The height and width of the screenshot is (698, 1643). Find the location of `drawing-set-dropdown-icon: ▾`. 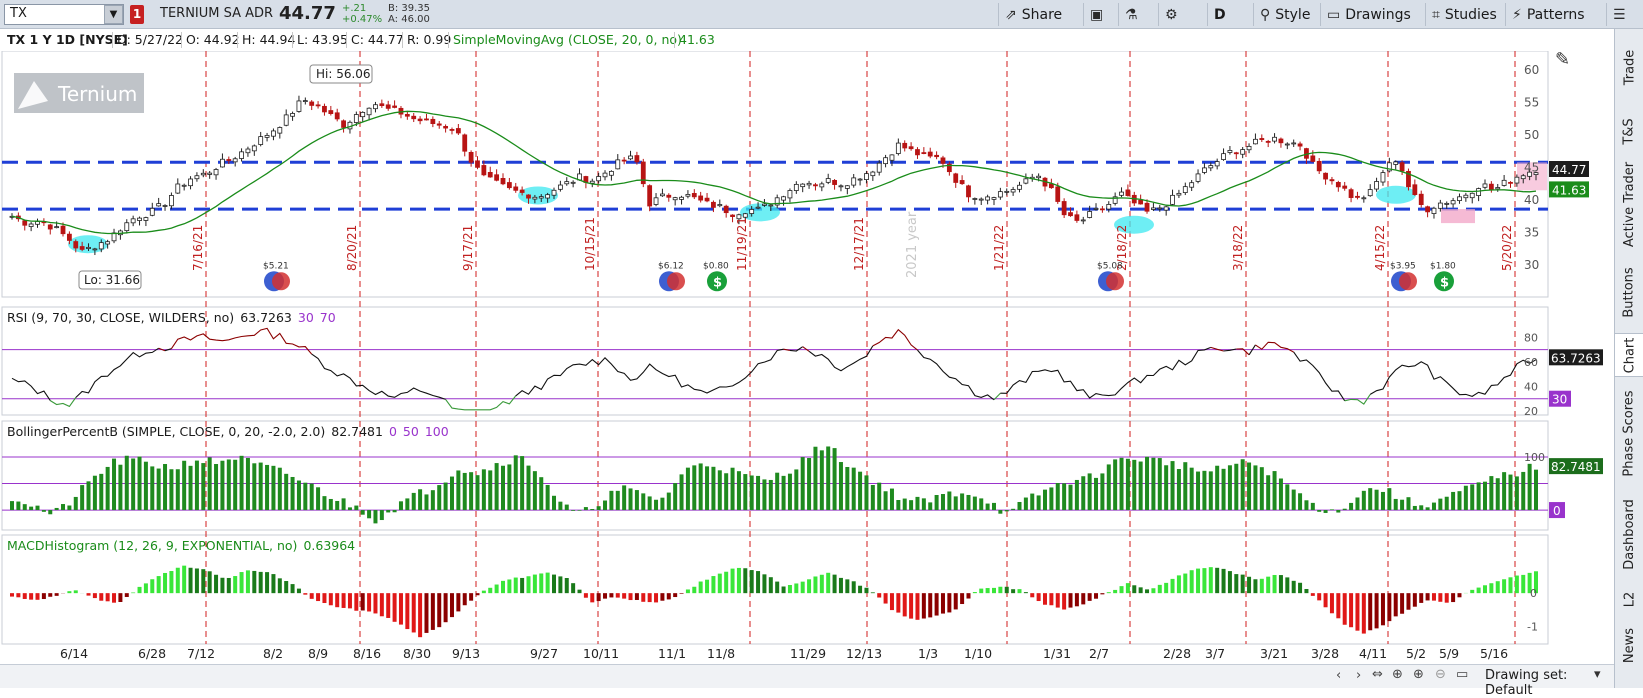

drawing-set-dropdown-icon: ▾ is located at coordinates (1597, 674).